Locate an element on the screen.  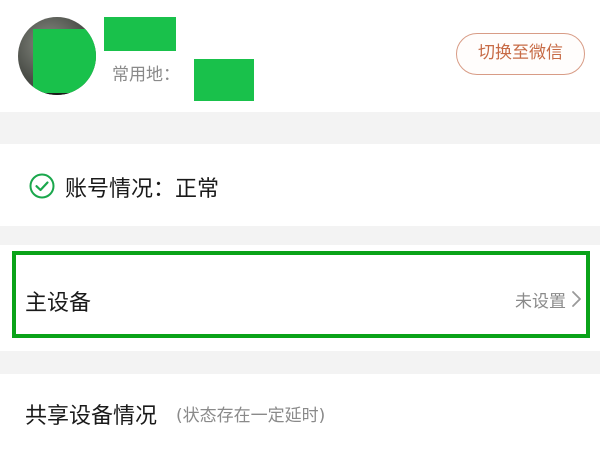
avatar-badge is located at coordinates (88, 90).